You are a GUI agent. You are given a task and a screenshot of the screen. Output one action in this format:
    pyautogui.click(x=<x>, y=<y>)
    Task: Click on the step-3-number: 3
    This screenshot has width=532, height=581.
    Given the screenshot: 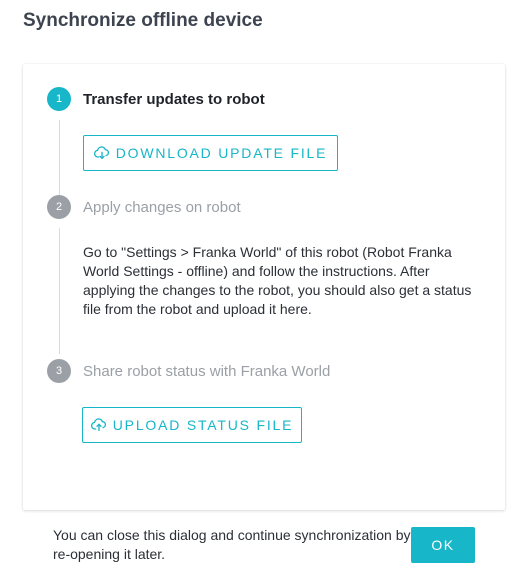 What is the action you would take?
    pyautogui.click(x=59, y=371)
    